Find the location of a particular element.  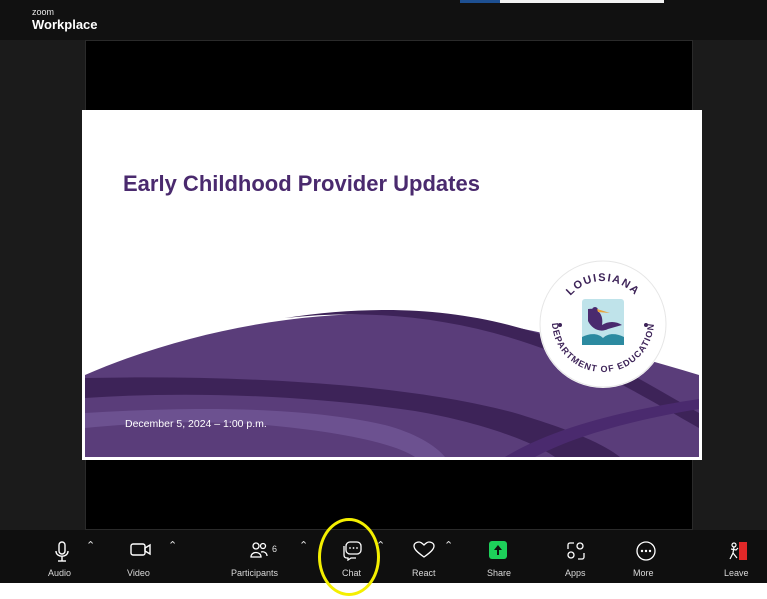

video-button: Video is located at coordinates (144, 556).